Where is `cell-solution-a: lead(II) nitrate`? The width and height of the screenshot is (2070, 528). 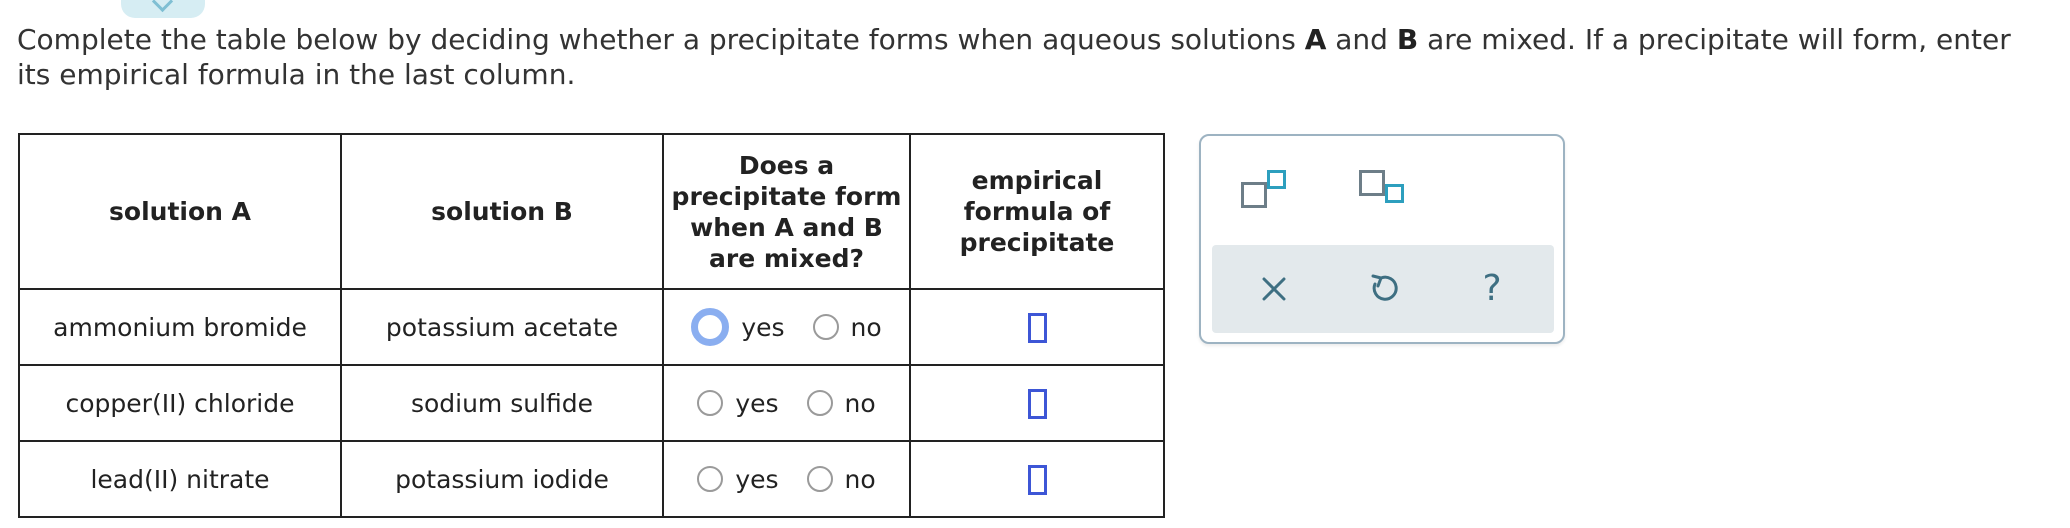
cell-solution-a: lead(II) nitrate is located at coordinates (180, 479).